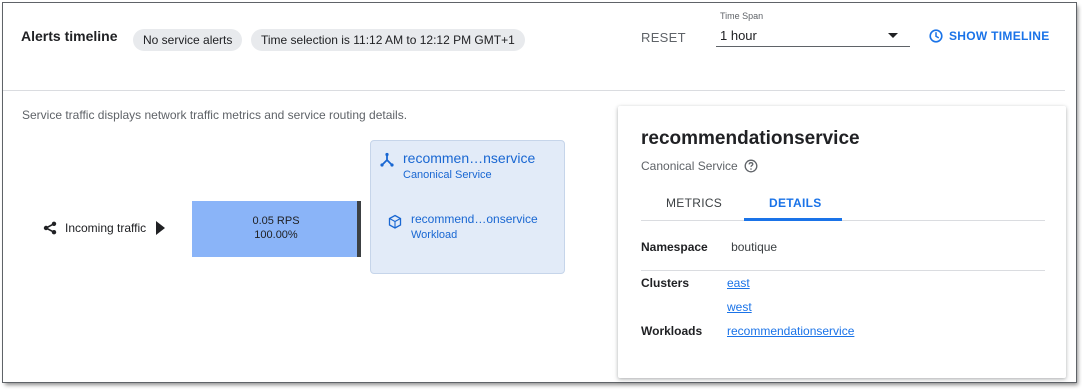 Image resolution: width=1082 pixels, height=390 pixels. Describe the element at coordinates (754, 247) in the screenshot. I see `namespace-value: boutique` at that location.